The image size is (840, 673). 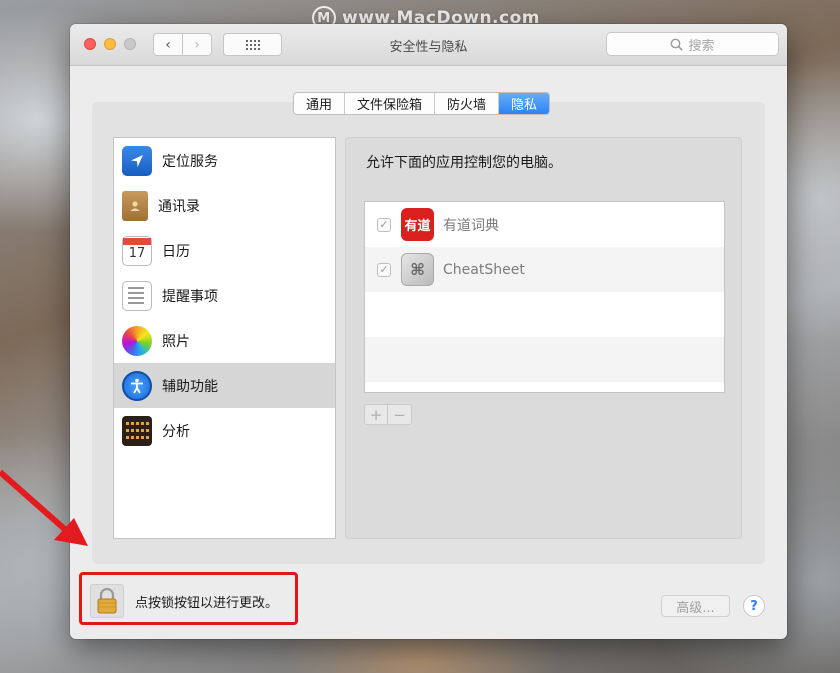 I want to click on app-list: ✓ 有道 有道词典 ✓ ⌘ CheatSheet, so click(x=544, y=297).